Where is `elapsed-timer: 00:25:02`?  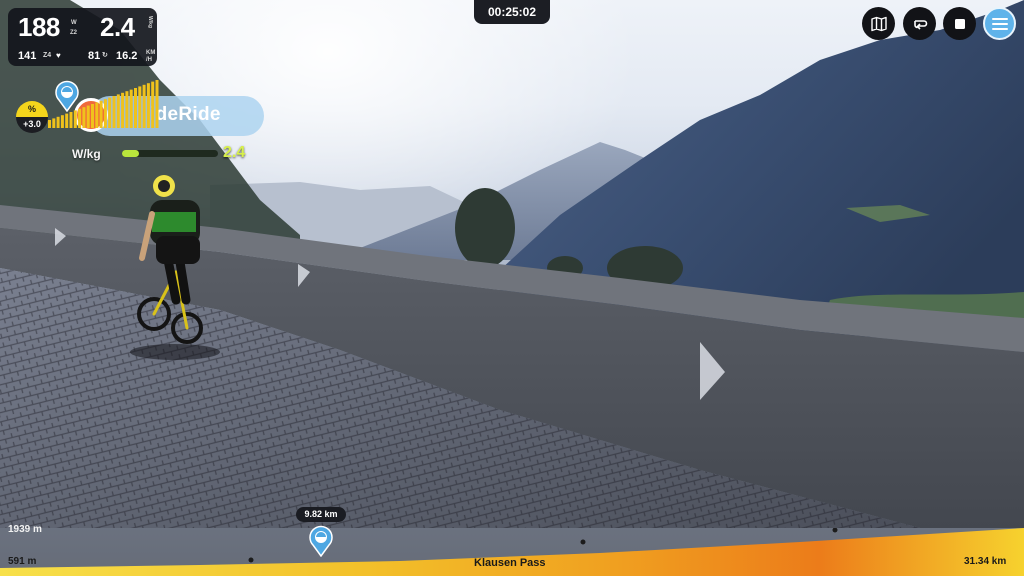
elapsed-timer: 00:25:02 is located at coordinates (512, 12).